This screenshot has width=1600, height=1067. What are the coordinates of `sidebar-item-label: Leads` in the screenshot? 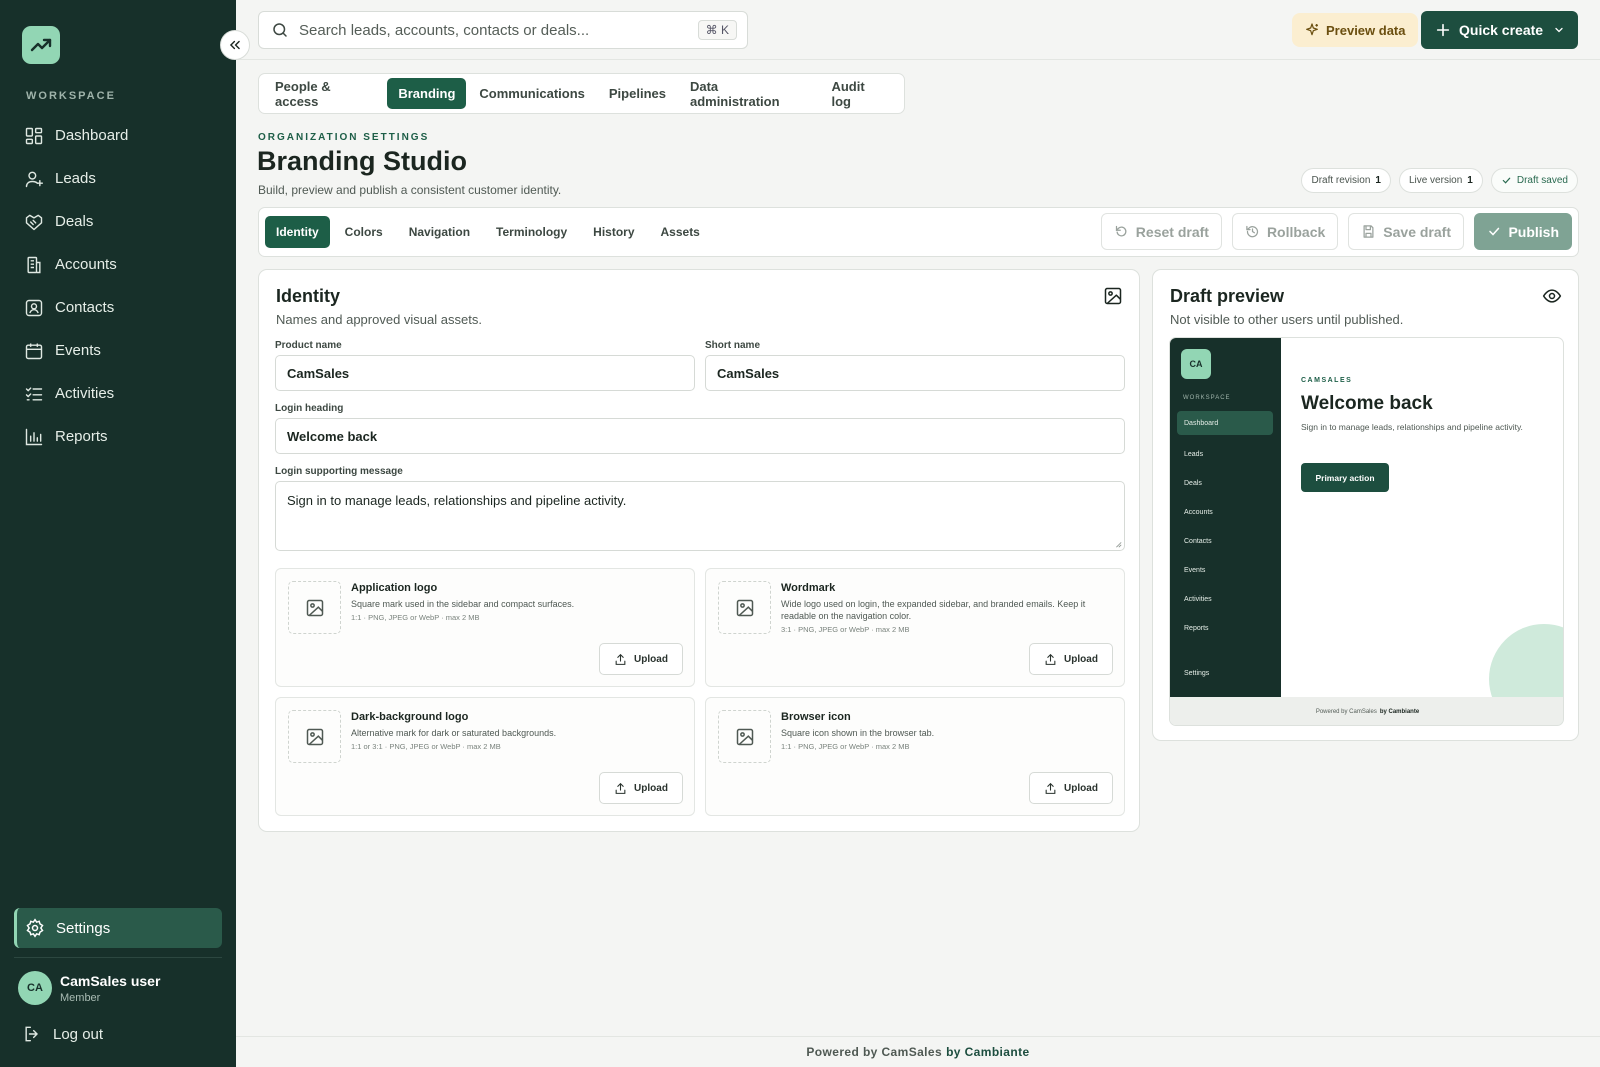 It's located at (75, 178).